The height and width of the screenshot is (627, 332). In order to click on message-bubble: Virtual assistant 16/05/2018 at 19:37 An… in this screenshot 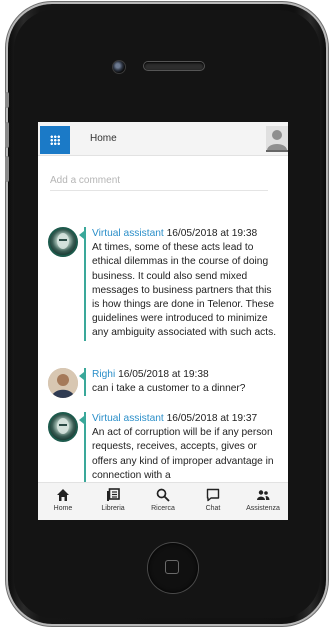, I will do `click(178, 448)`.